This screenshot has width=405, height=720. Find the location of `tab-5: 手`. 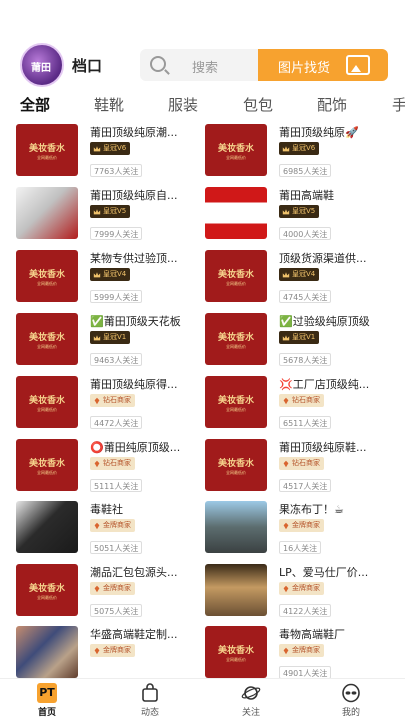

tab-5: 手 is located at coordinates (398, 104).